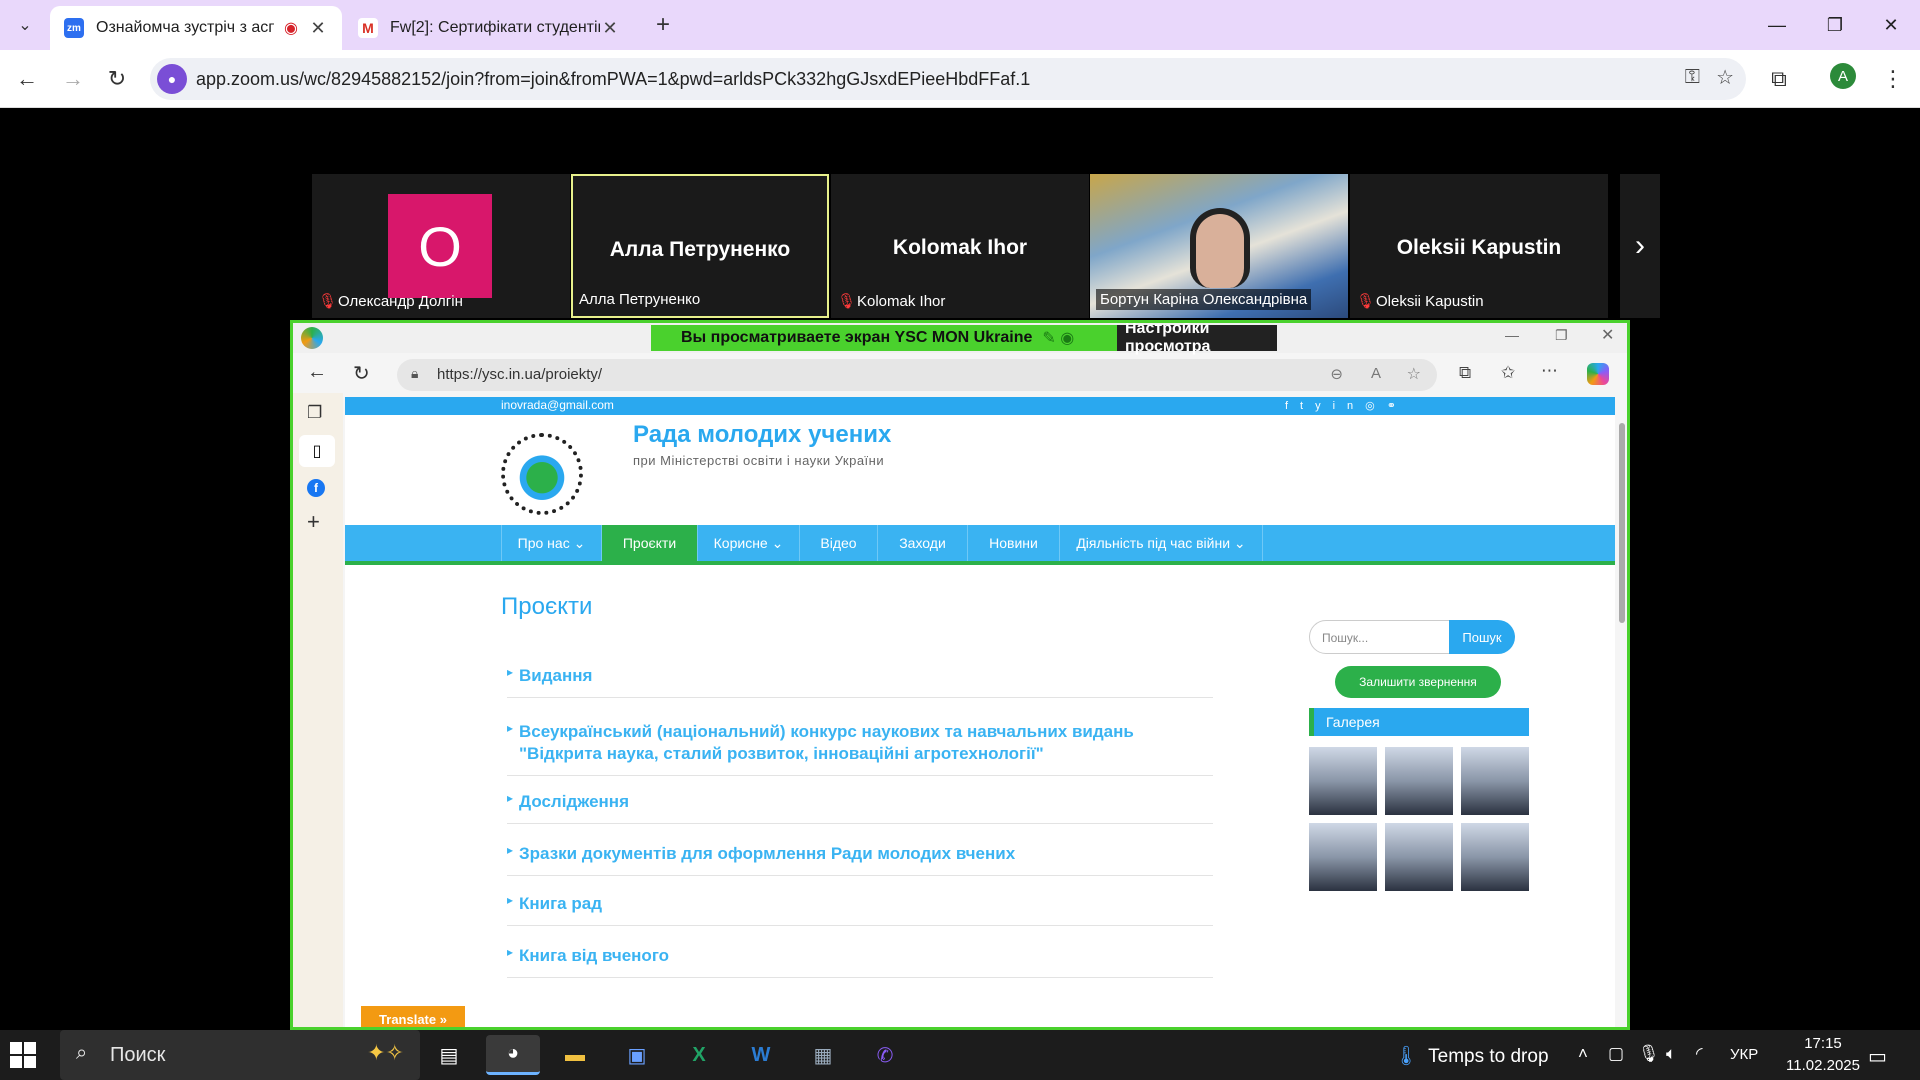 This screenshot has height=1080, width=1920. What do you see at coordinates (489, 28) in the screenshot?
I see `tab-gmail: M Fw[2]: Сертифікати студентів - ✕` at bounding box center [489, 28].